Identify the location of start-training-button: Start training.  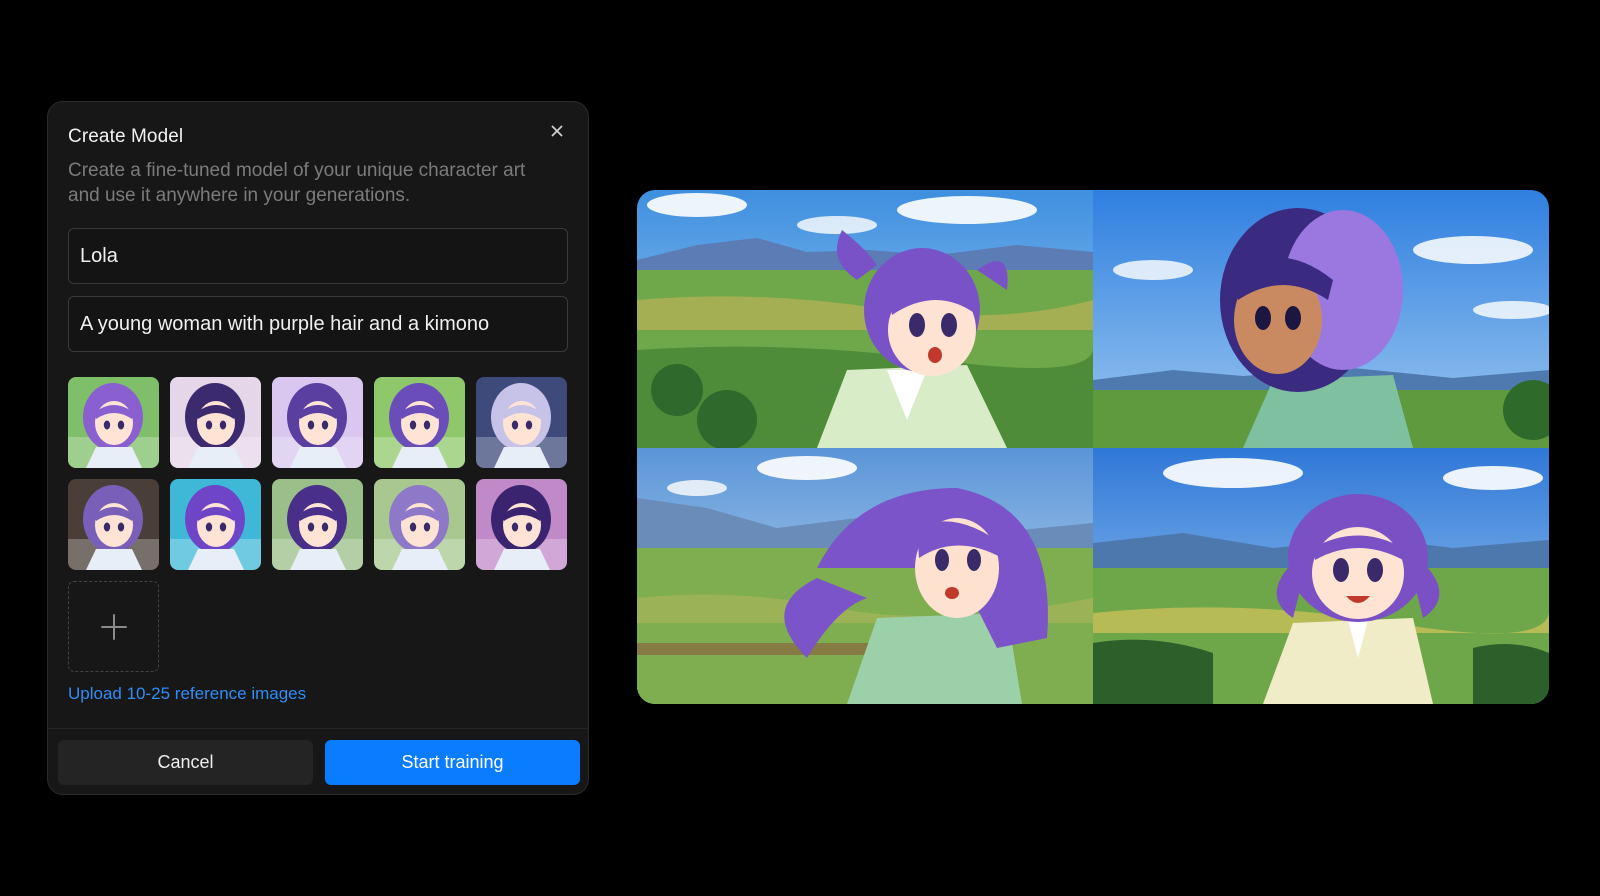
(452, 762).